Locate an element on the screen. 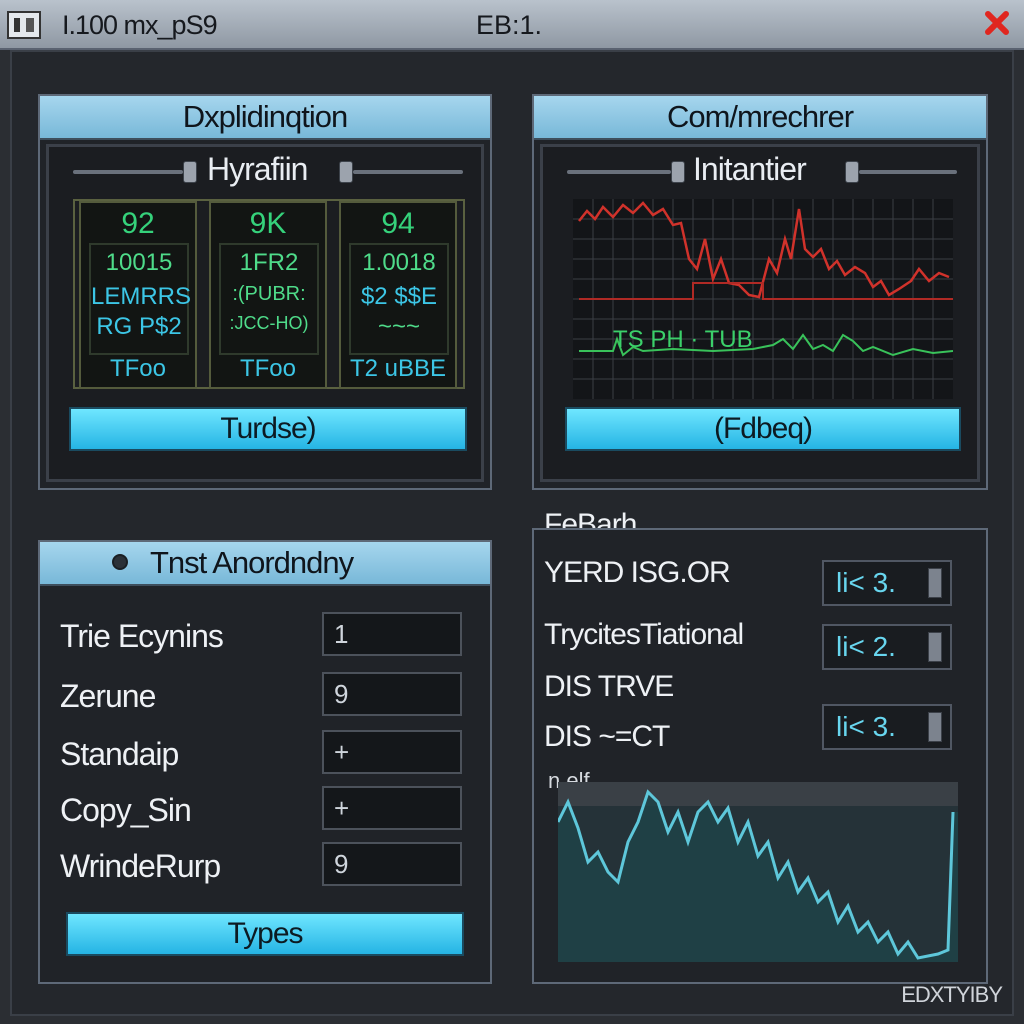  metrics-slider-label: Hyrafiin is located at coordinates (257, 169).